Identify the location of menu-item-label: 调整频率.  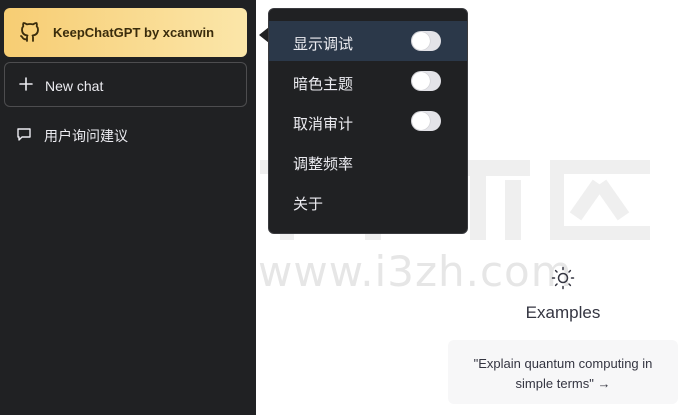
(323, 164).